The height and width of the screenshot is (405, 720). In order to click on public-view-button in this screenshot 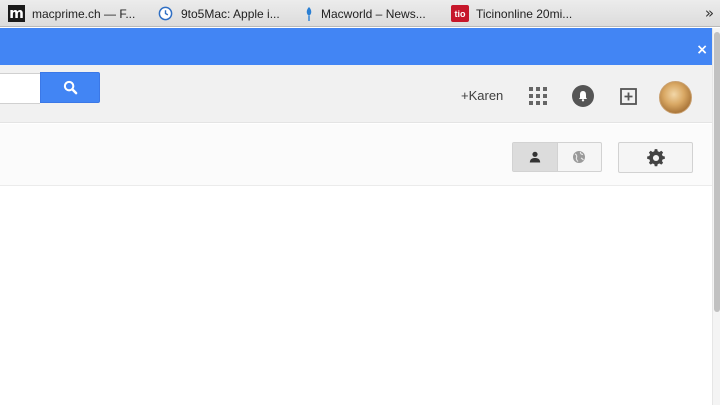, I will do `click(580, 157)`.